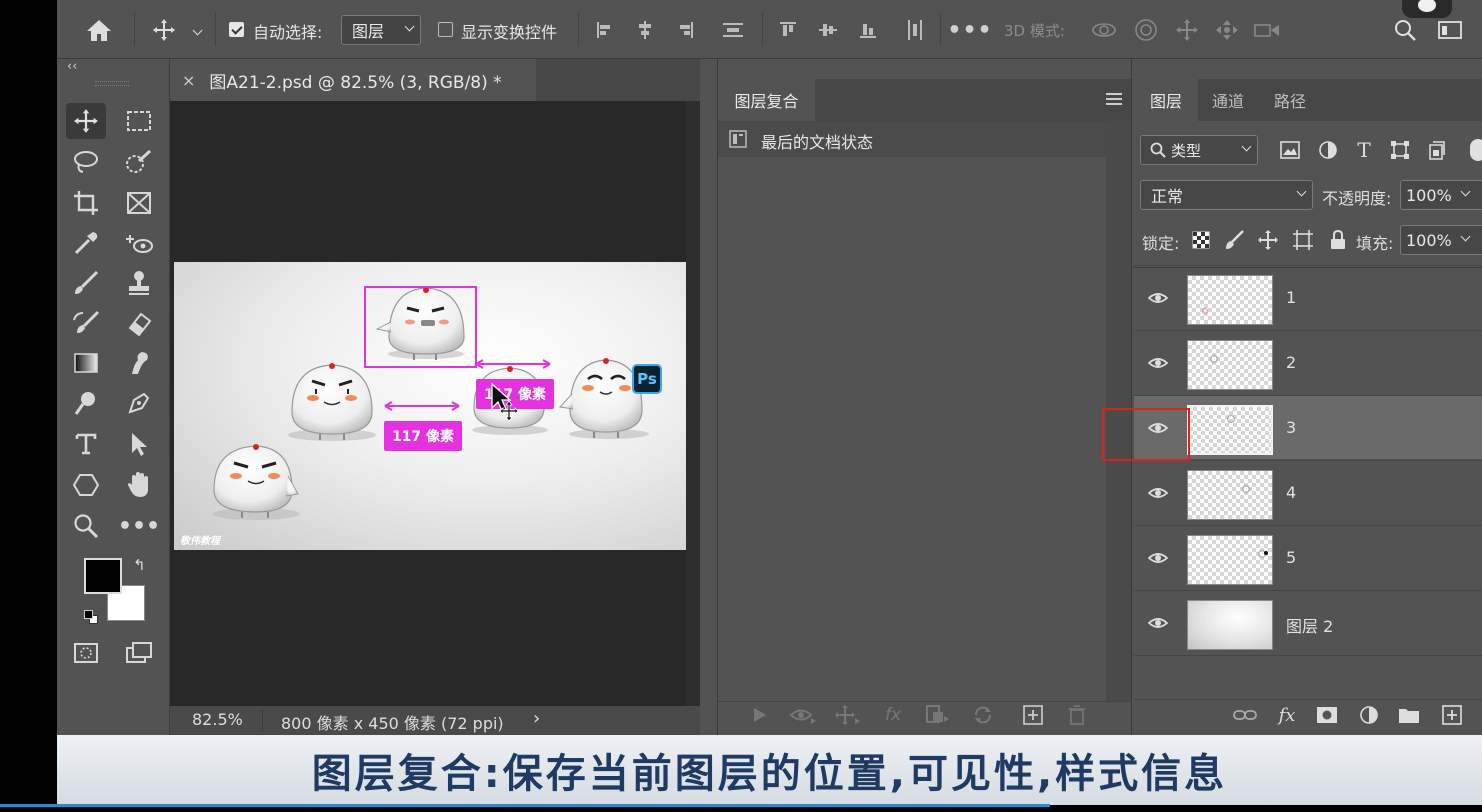  Describe the element at coordinates (139, 121) in the screenshot. I see `marquee-tool` at that location.